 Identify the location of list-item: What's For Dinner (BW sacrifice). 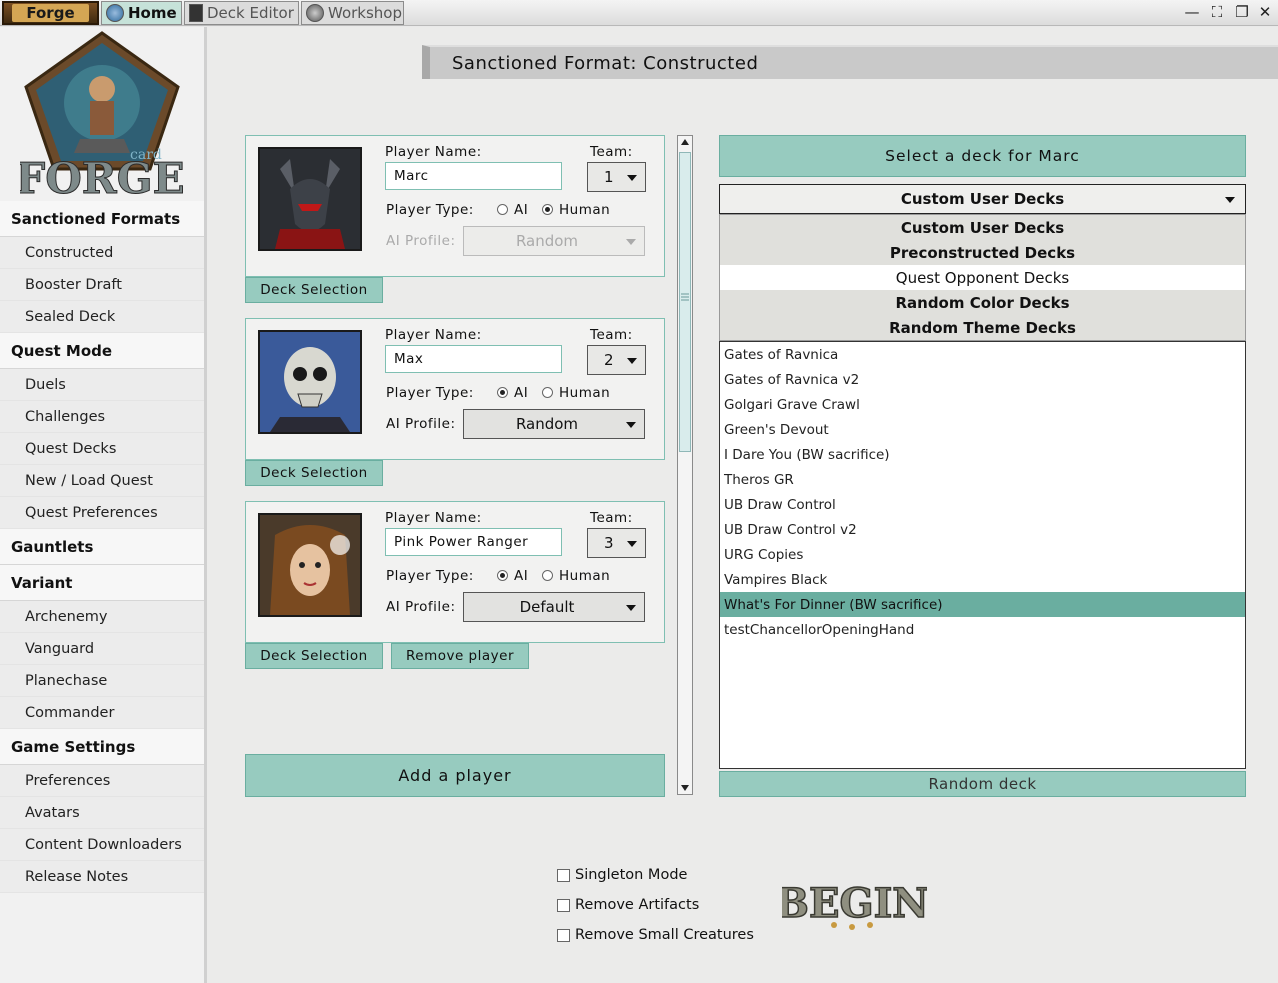
(982, 604).